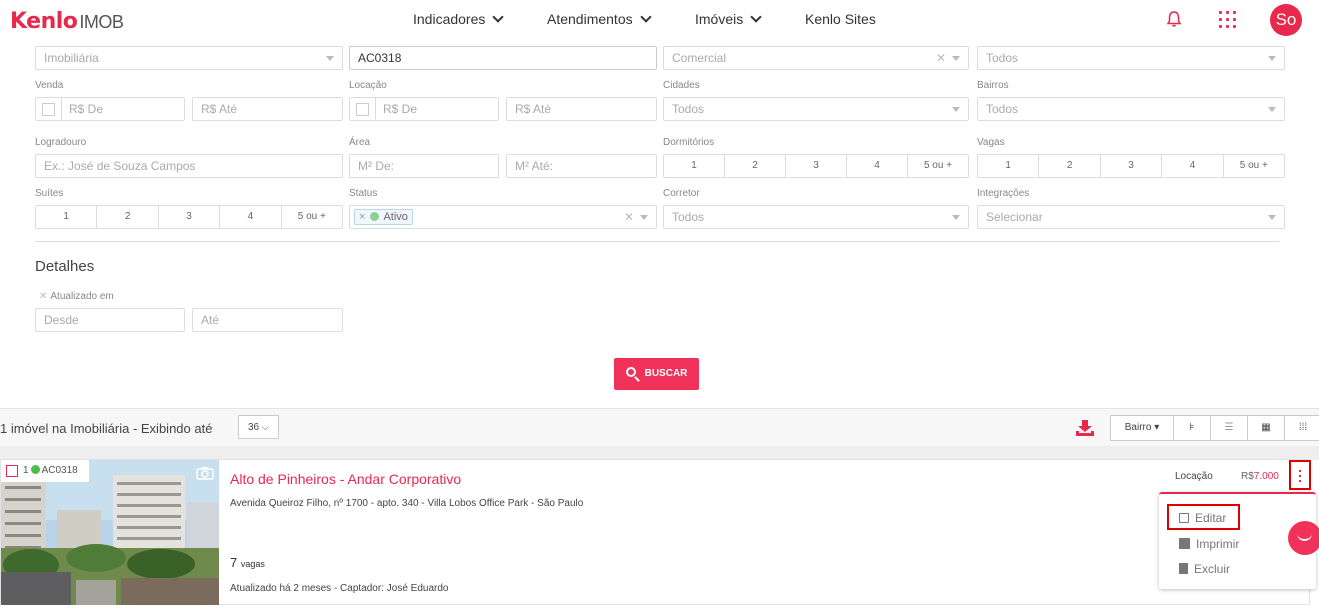 The width and height of the screenshot is (1319, 610). I want to click on dormitorios-selector: 1 2 3 4 5 ou +, so click(816, 166).